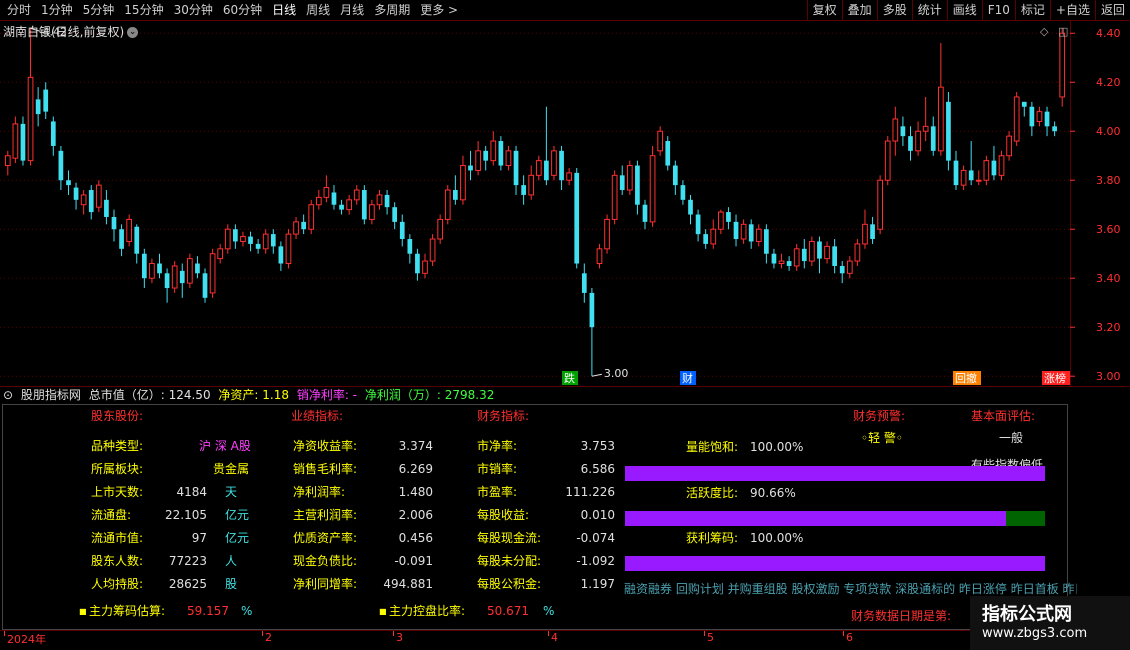  I want to click on fin-field-value-6: 1.197, so click(597, 584).